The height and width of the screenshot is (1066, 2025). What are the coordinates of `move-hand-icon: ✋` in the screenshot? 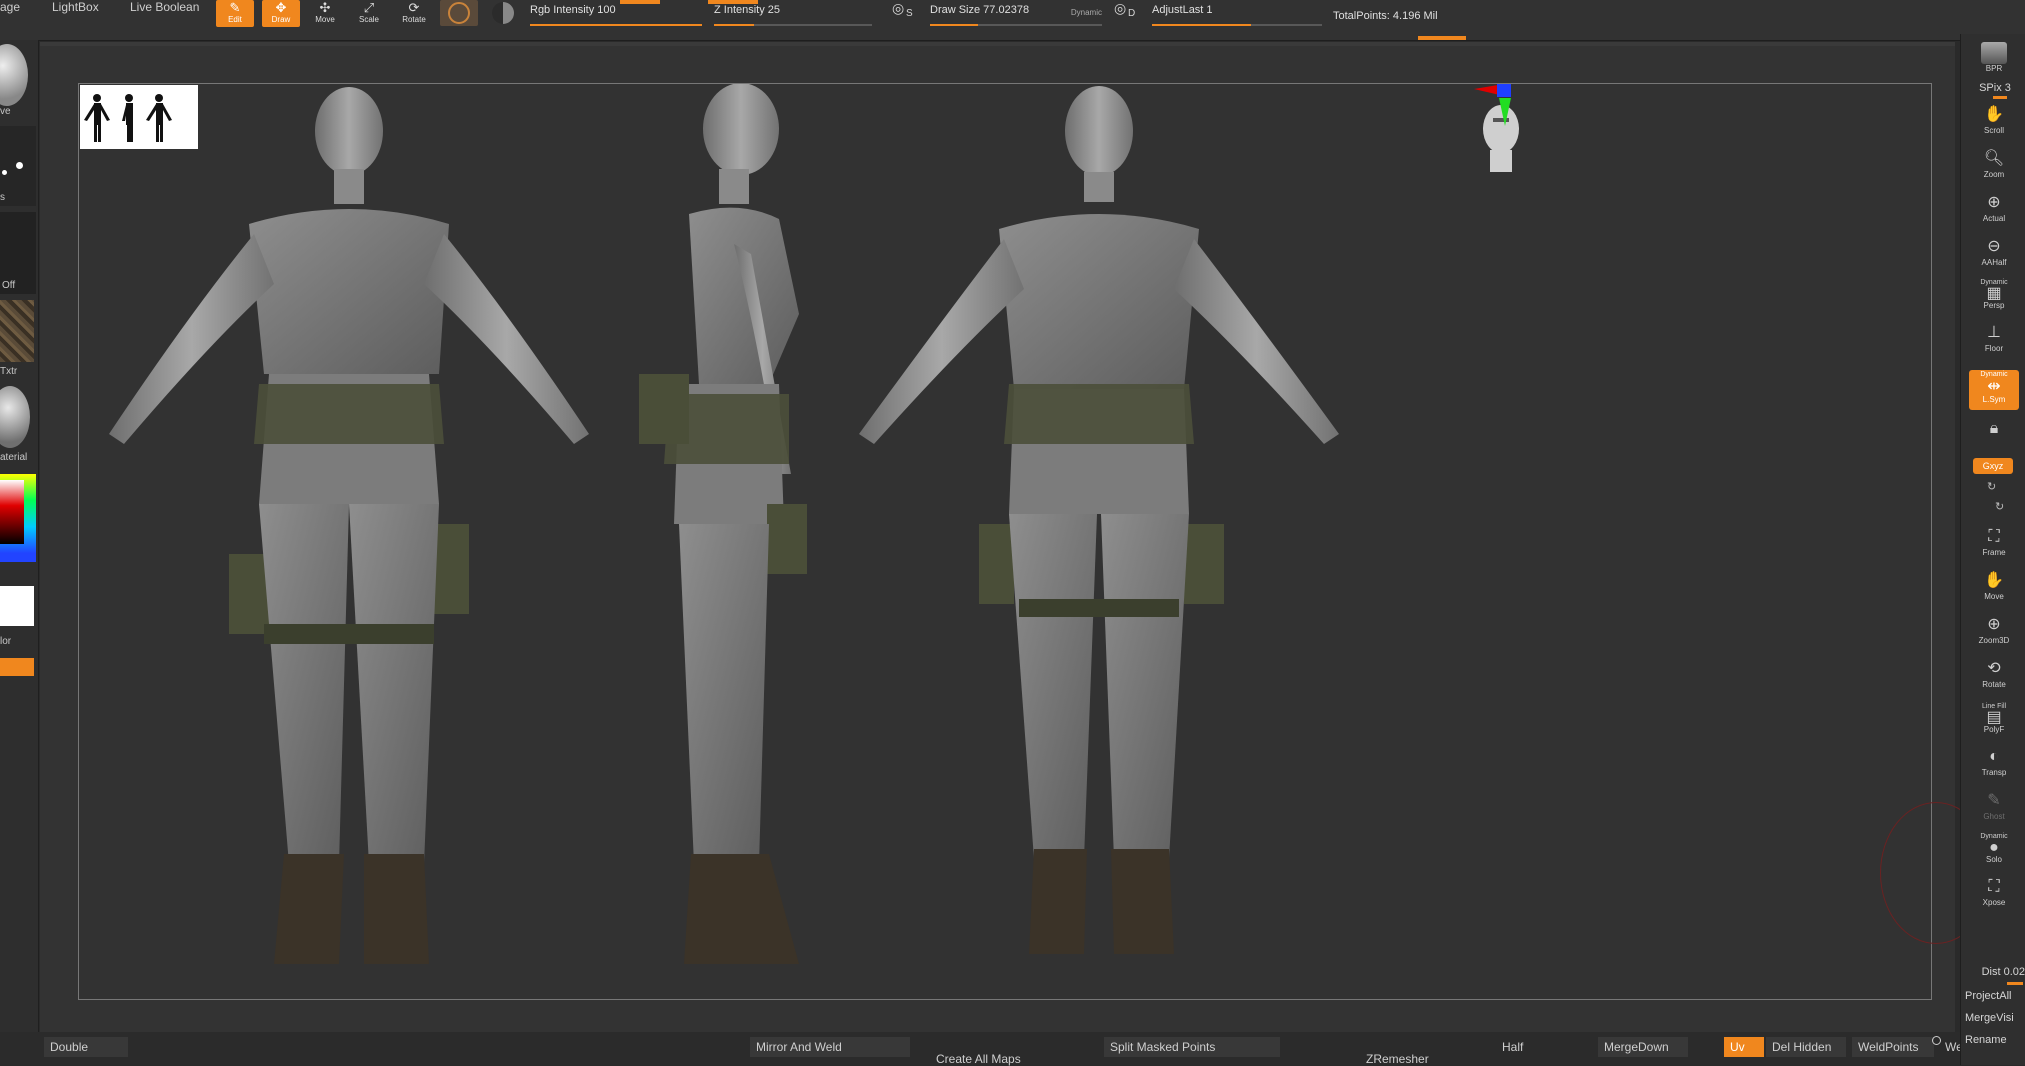 It's located at (1994, 580).